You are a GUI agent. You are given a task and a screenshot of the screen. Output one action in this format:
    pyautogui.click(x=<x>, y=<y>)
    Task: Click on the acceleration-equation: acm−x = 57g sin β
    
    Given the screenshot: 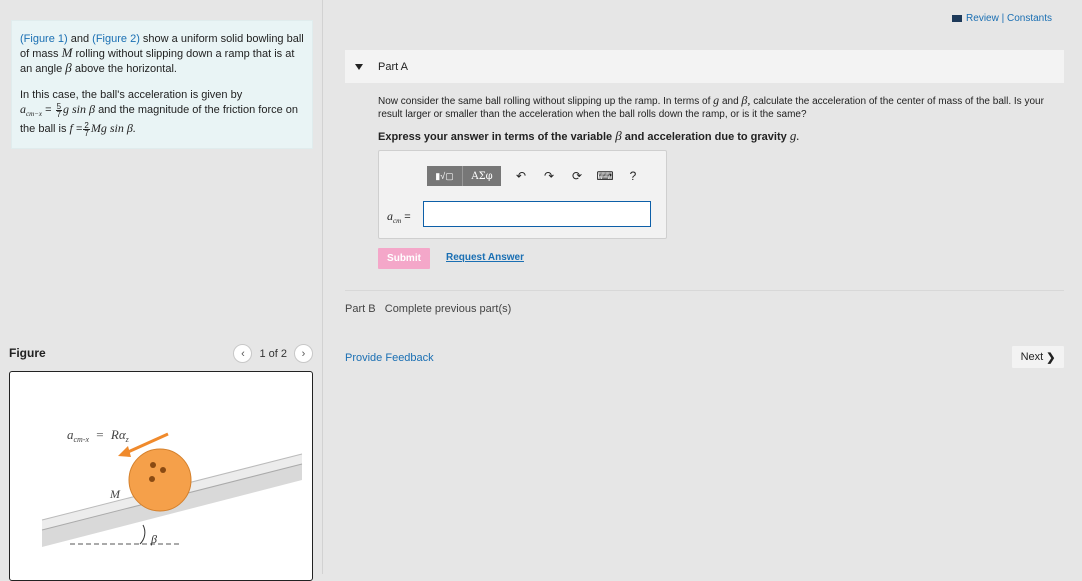 What is the action you would take?
    pyautogui.click(x=57, y=110)
    